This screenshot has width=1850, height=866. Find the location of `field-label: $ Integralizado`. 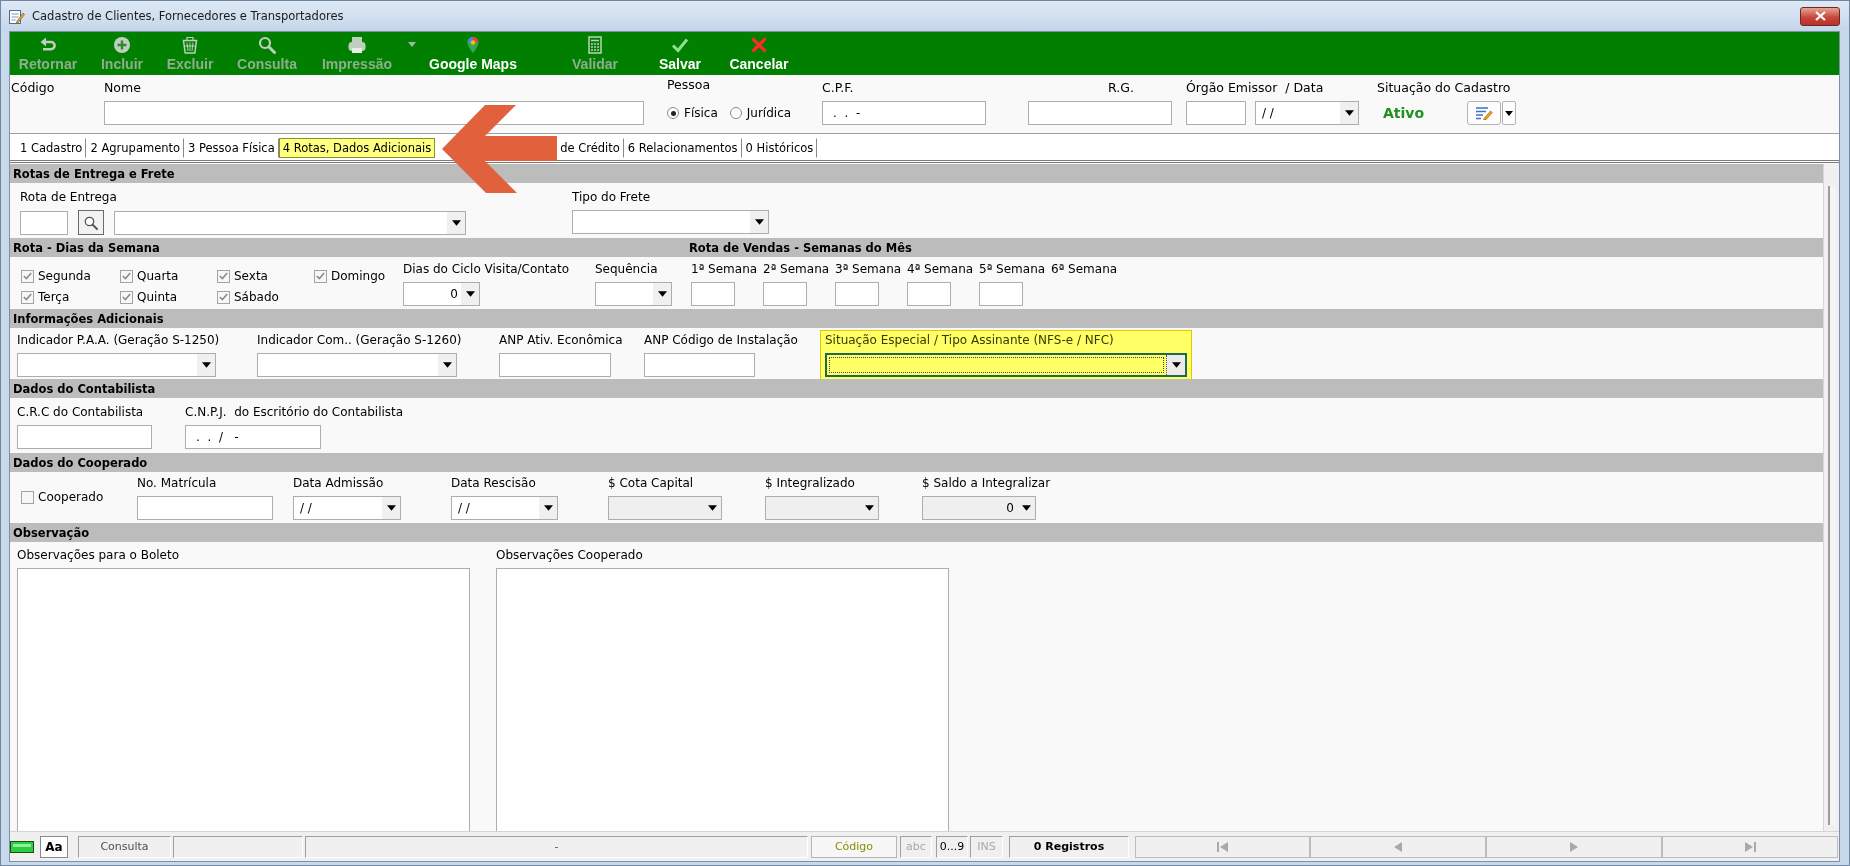

field-label: $ Integralizado is located at coordinates (810, 483).